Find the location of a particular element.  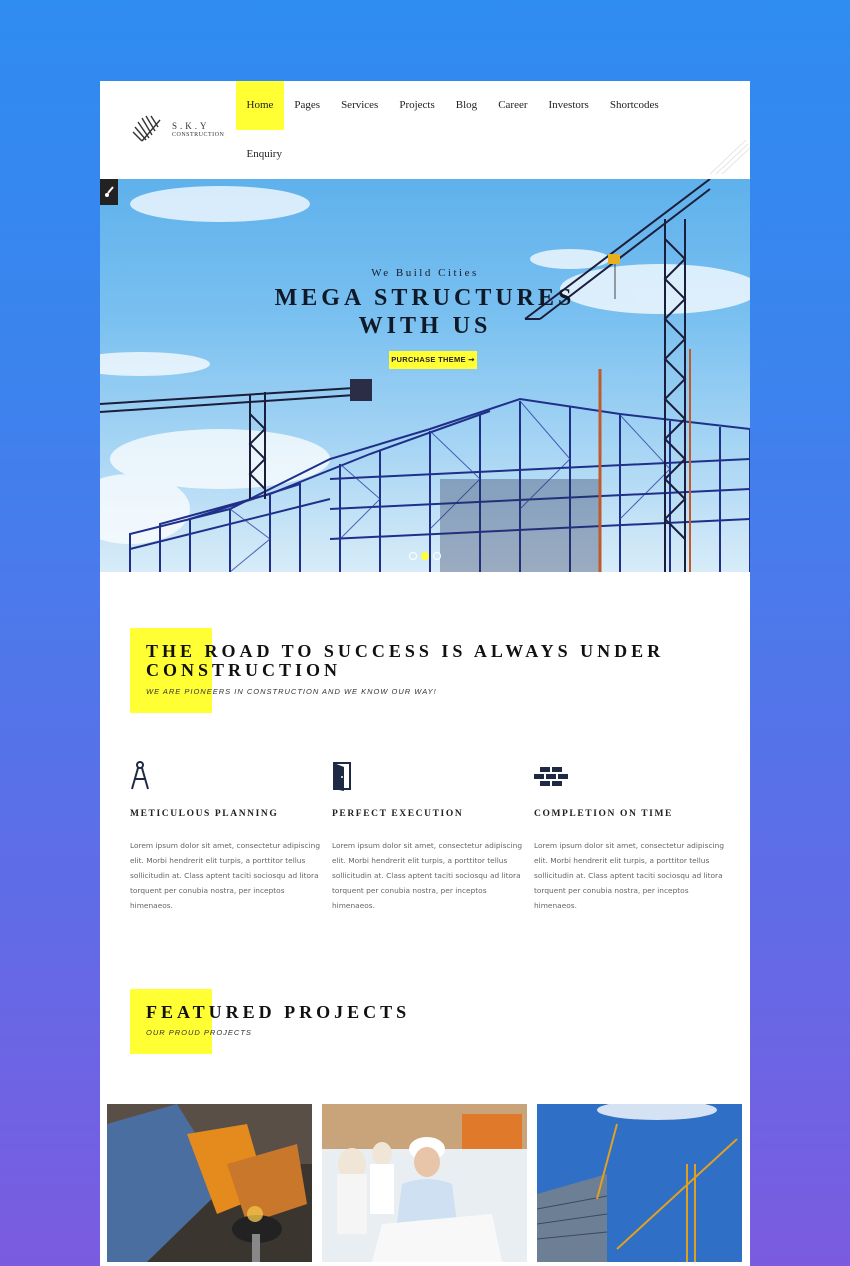

nav-item-services: Services is located at coordinates (360, 105).